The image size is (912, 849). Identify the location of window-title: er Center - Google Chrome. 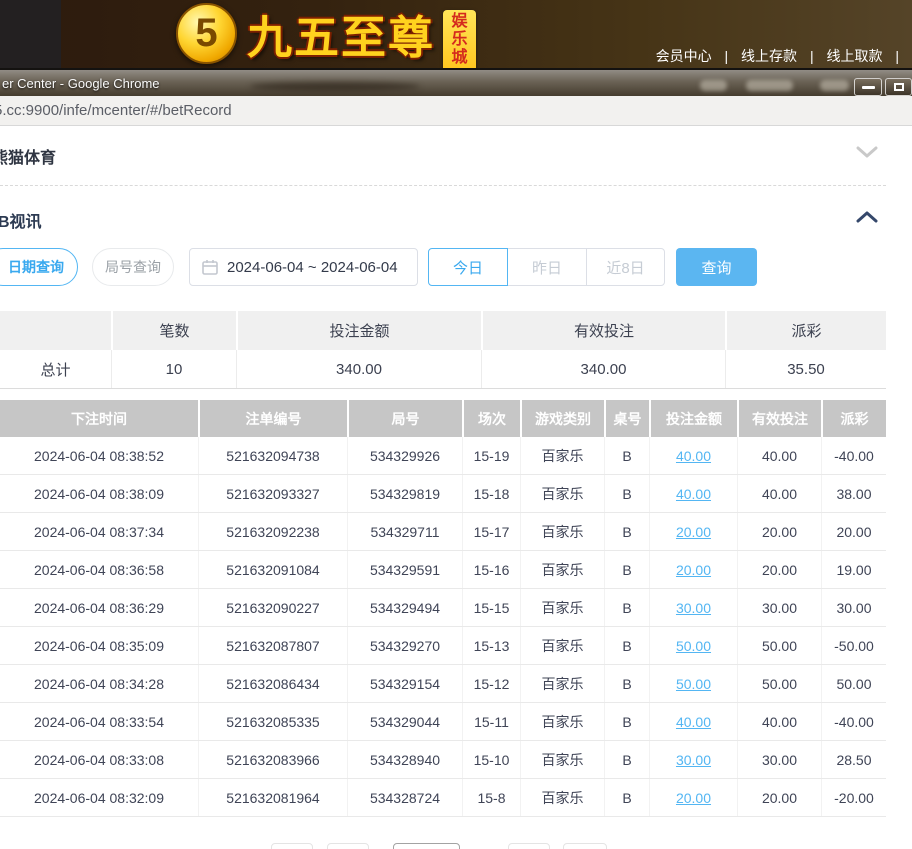
(81, 83).